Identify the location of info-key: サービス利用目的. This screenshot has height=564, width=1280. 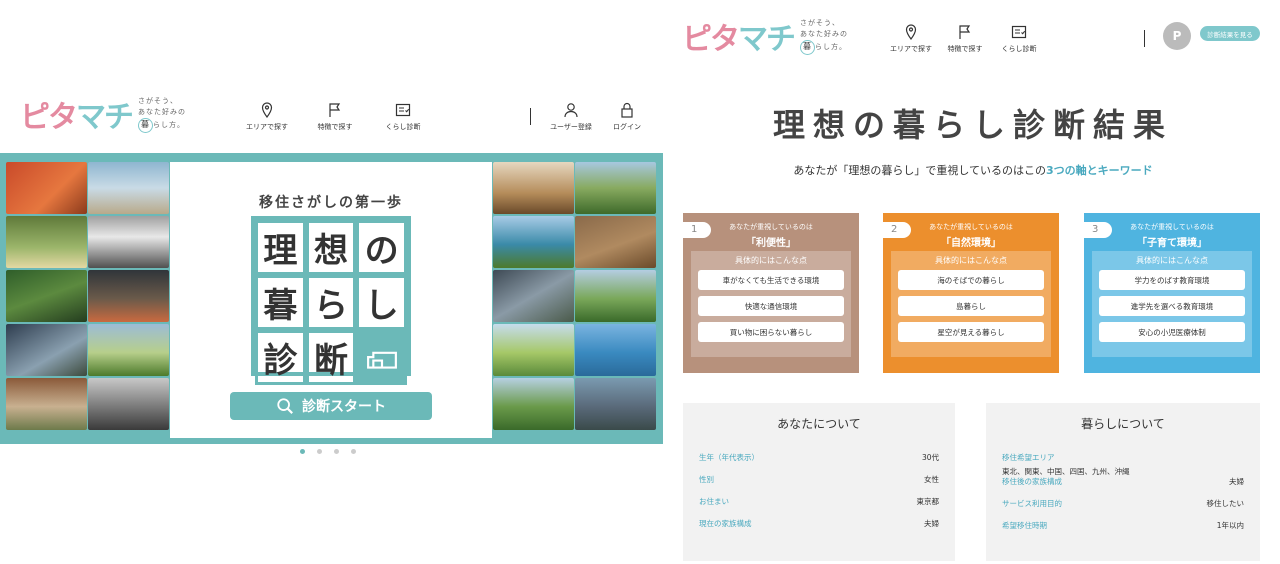
(1032, 503).